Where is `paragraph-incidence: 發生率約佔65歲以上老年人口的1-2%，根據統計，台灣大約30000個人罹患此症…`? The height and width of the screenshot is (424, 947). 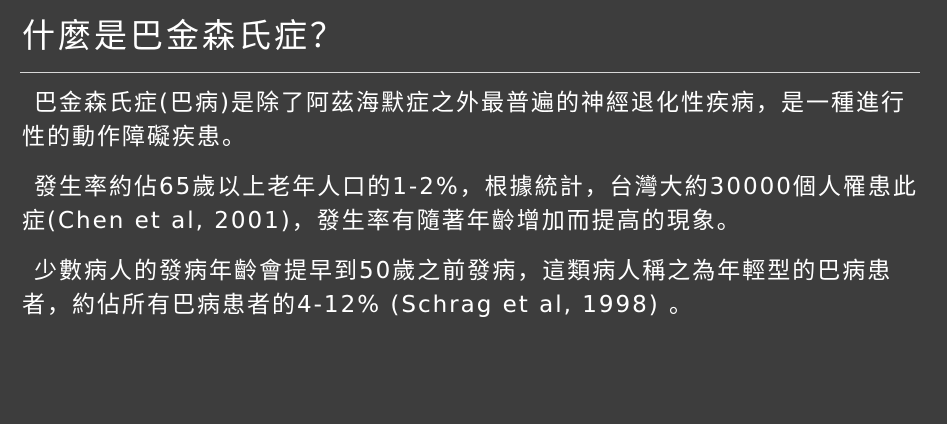 paragraph-incidence: 發生率約佔65歲以上老年人口的1-2%，根據統計，台灣大約30000個人罹患此症… is located at coordinates (470, 204).